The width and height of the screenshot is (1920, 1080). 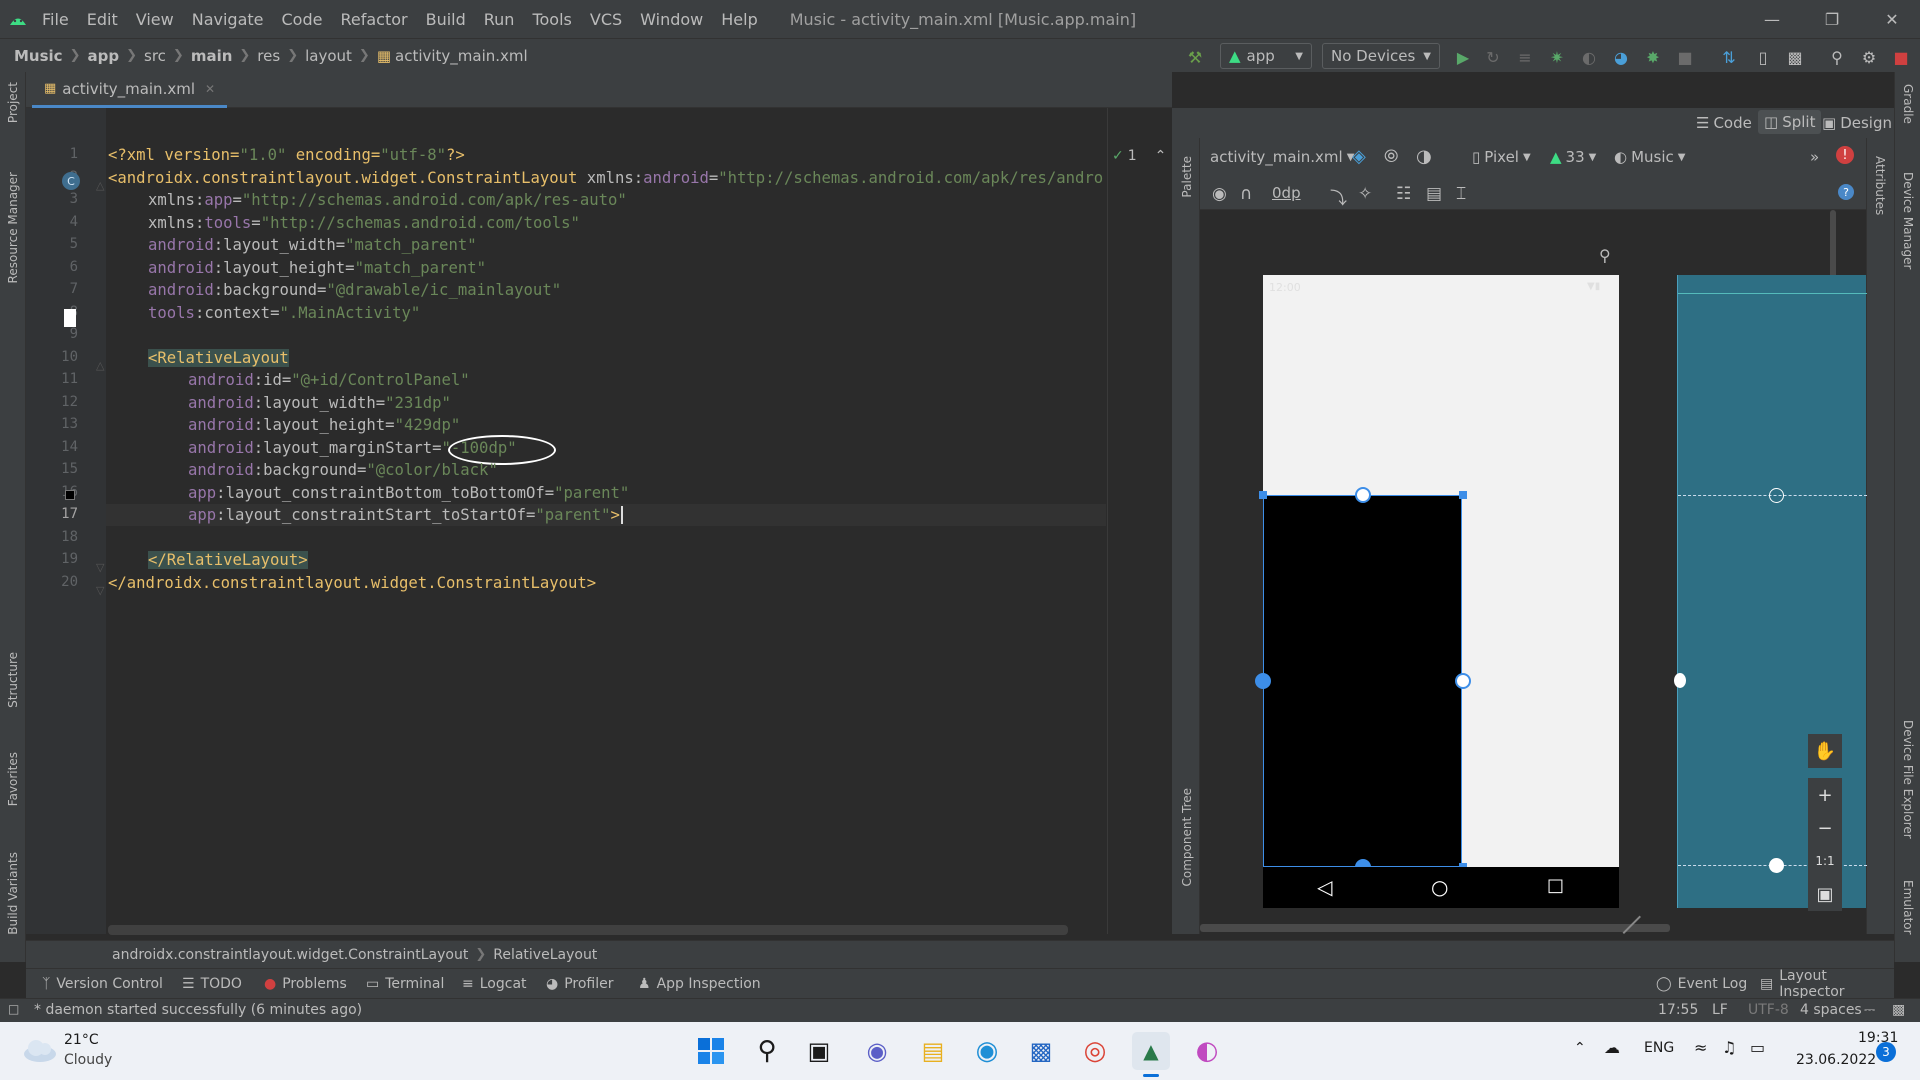 What do you see at coordinates (1463, 57) in the screenshot?
I see `run-icon: ▶` at bounding box center [1463, 57].